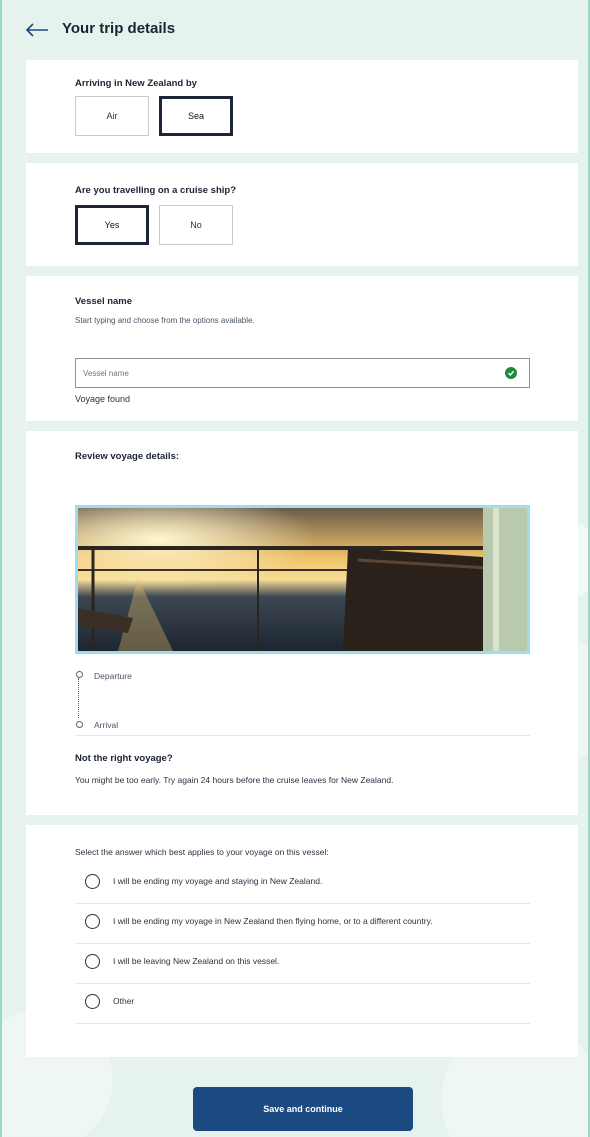 Image resolution: width=590 pixels, height=1137 pixels. What do you see at coordinates (78, 698) in the screenshot?
I see `timeline-connector` at bounding box center [78, 698].